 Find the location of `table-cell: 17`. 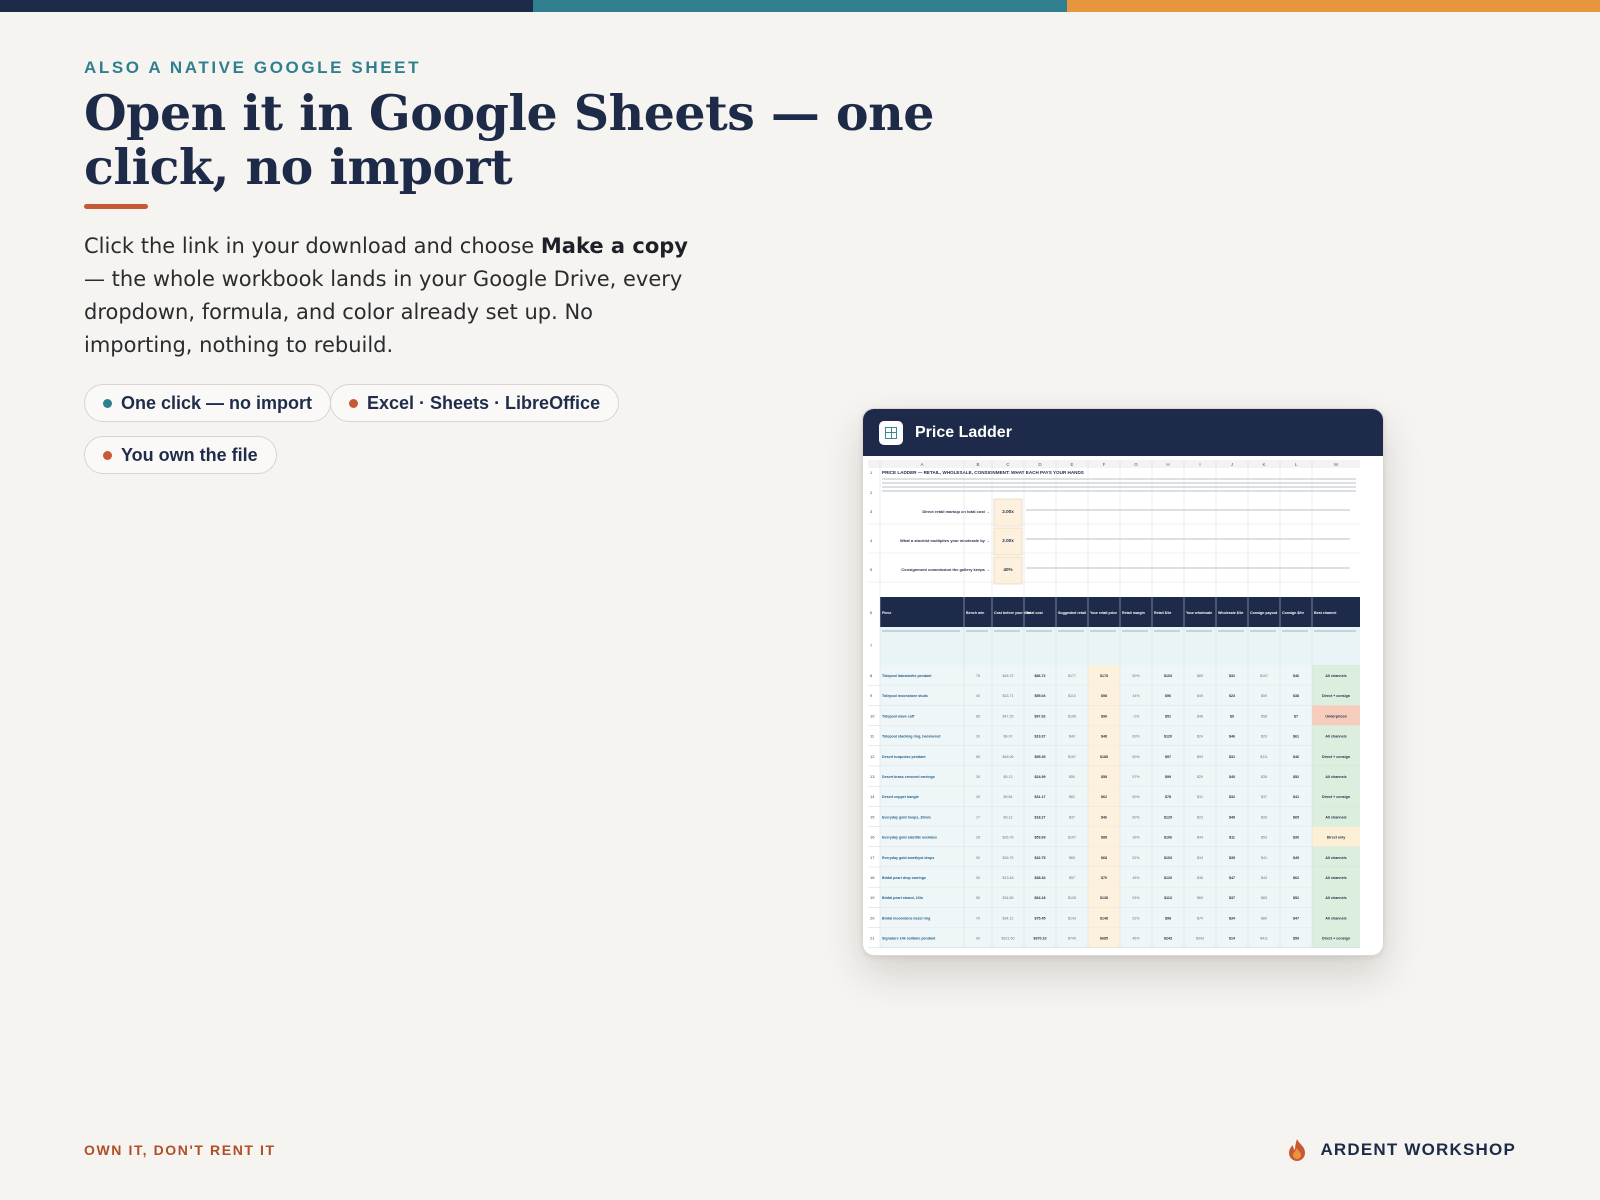

table-cell: 17 is located at coordinates (978, 817).